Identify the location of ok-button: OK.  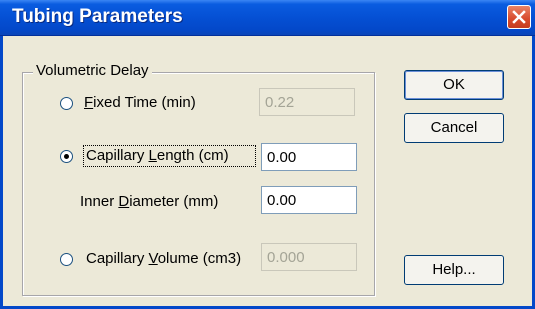
(454, 85).